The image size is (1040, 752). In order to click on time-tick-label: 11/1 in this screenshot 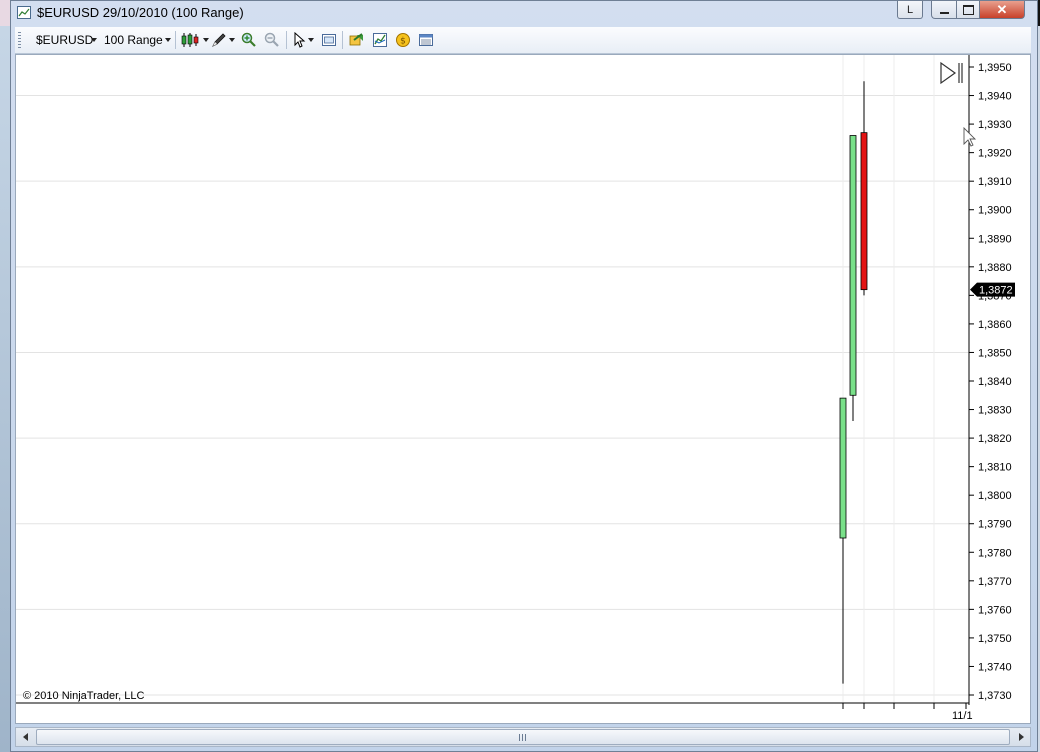, I will do `click(962, 716)`.